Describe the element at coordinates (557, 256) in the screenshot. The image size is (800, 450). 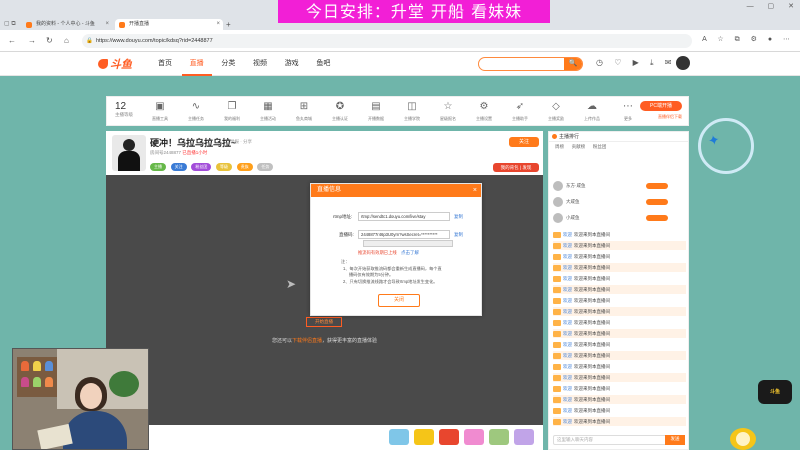
I see `level-badge` at that location.